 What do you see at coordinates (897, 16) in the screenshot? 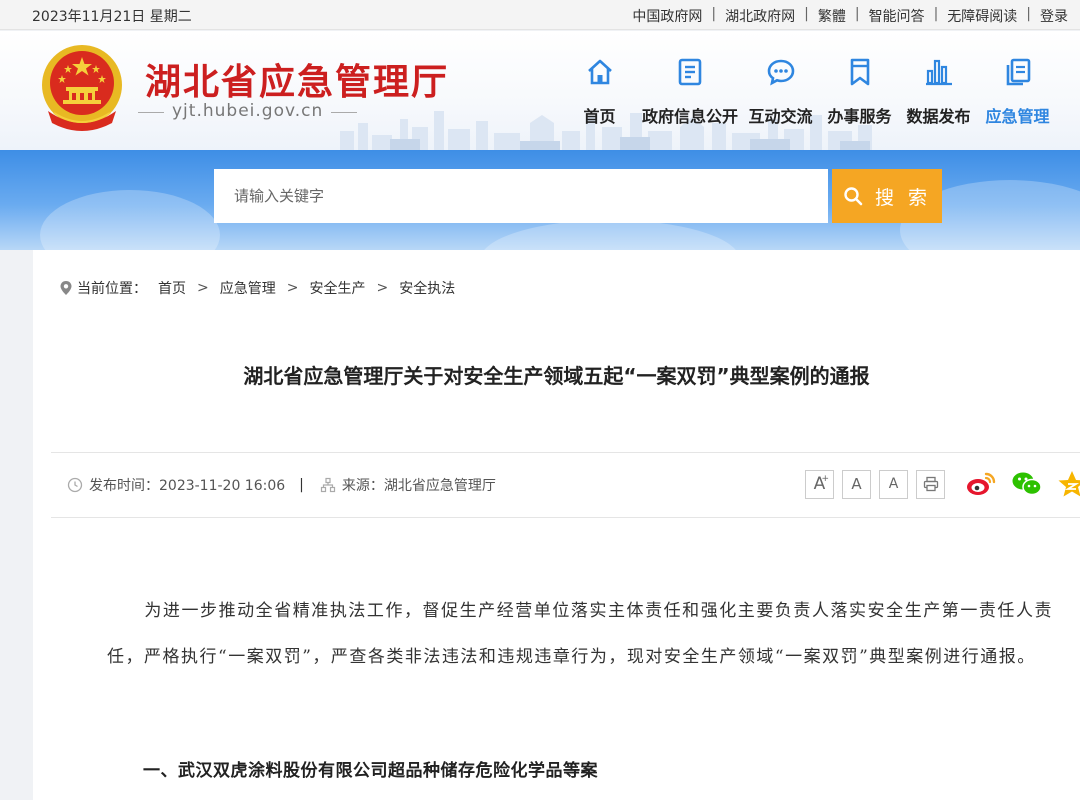
I see `link-smart-qa: 智能问答` at bounding box center [897, 16].